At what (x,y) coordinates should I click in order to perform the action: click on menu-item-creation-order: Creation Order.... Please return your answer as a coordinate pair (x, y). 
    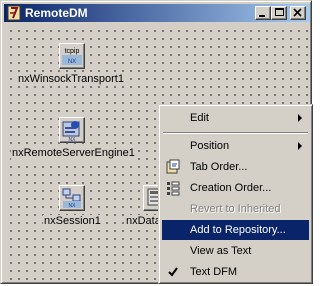
    Looking at the image, I should click on (235, 188).